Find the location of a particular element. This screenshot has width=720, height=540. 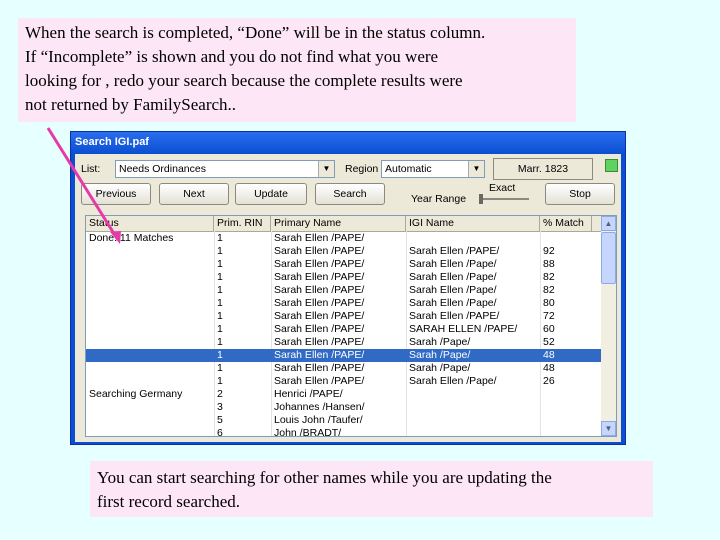

table-cell: Searching Germany is located at coordinates (136, 394).